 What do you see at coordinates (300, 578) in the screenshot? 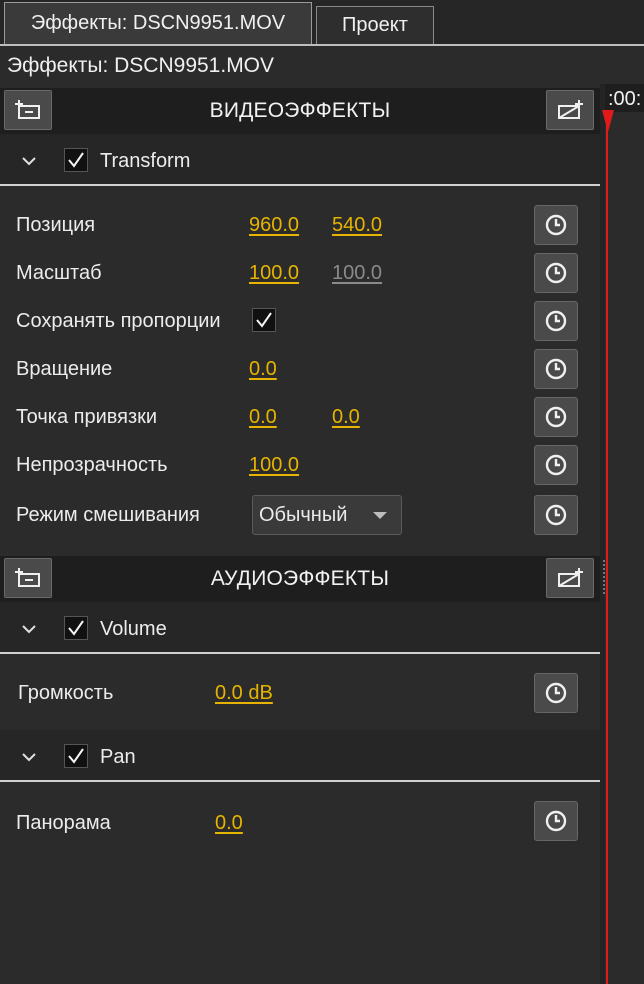
I see `audio-effects-title: АУДИОЭФФЕКТЫ` at bounding box center [300, 578].